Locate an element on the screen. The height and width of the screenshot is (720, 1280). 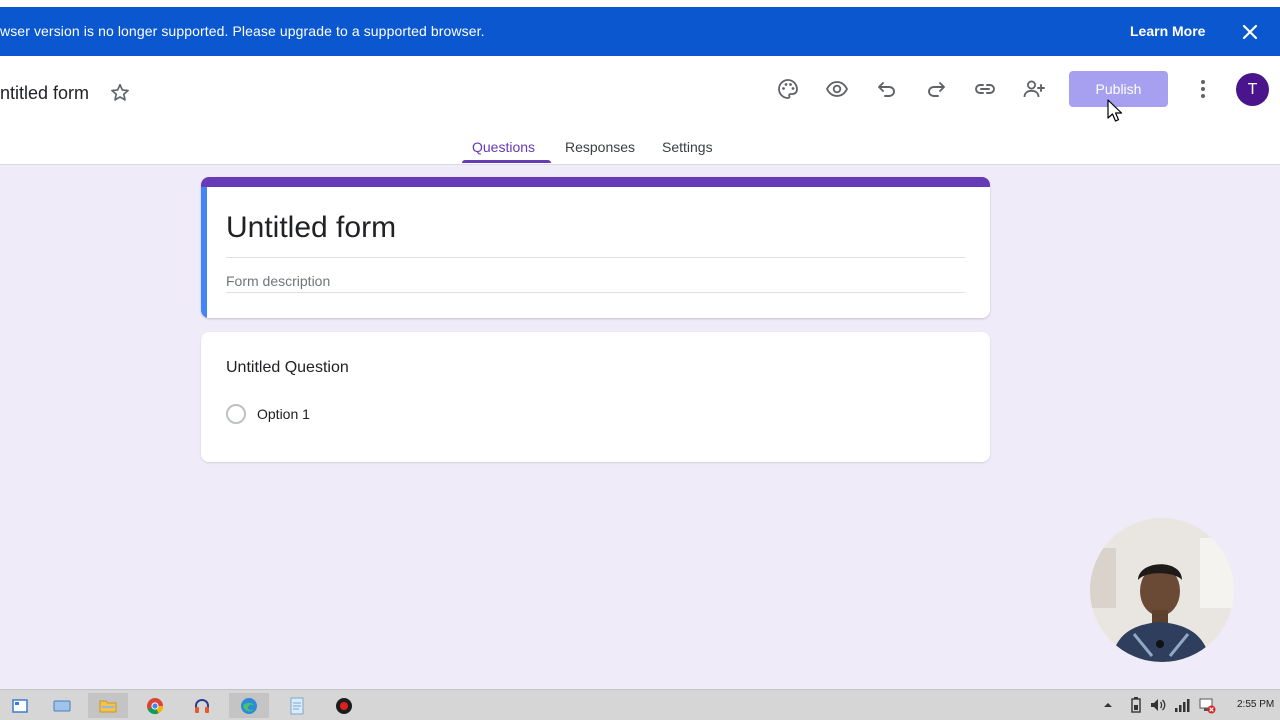
chrome-icon is located at coordinates (155, 705).